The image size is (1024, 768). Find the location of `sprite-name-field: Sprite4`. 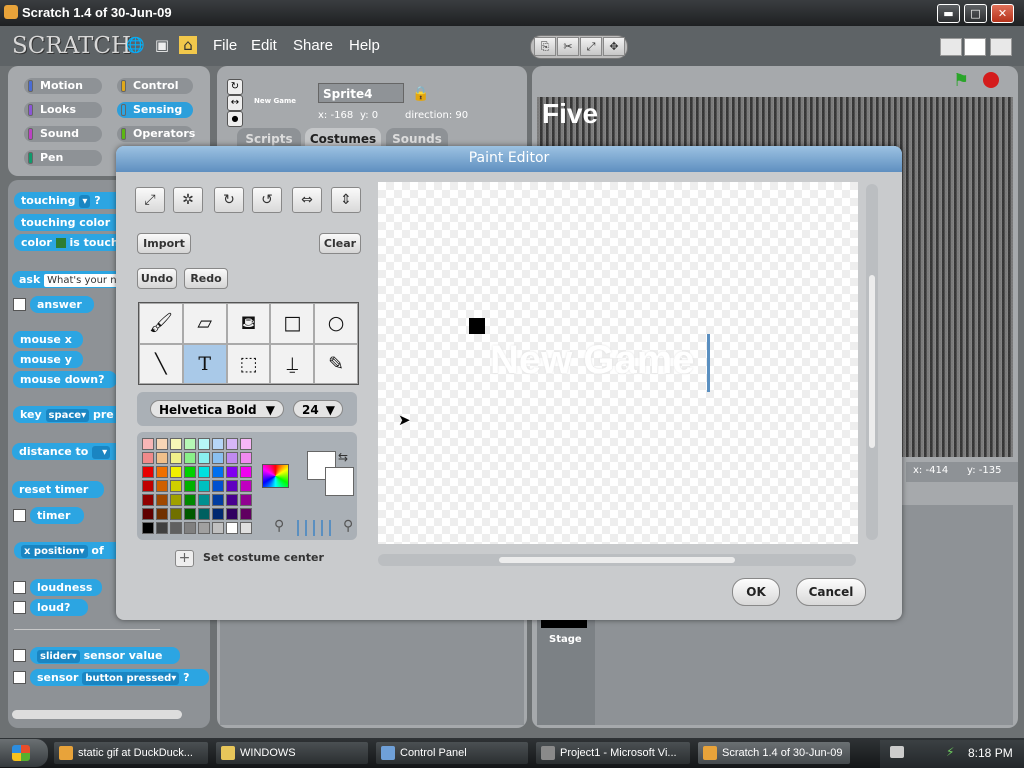

sprite-name-field: Sprite4 is located at coordinates (361, 93).